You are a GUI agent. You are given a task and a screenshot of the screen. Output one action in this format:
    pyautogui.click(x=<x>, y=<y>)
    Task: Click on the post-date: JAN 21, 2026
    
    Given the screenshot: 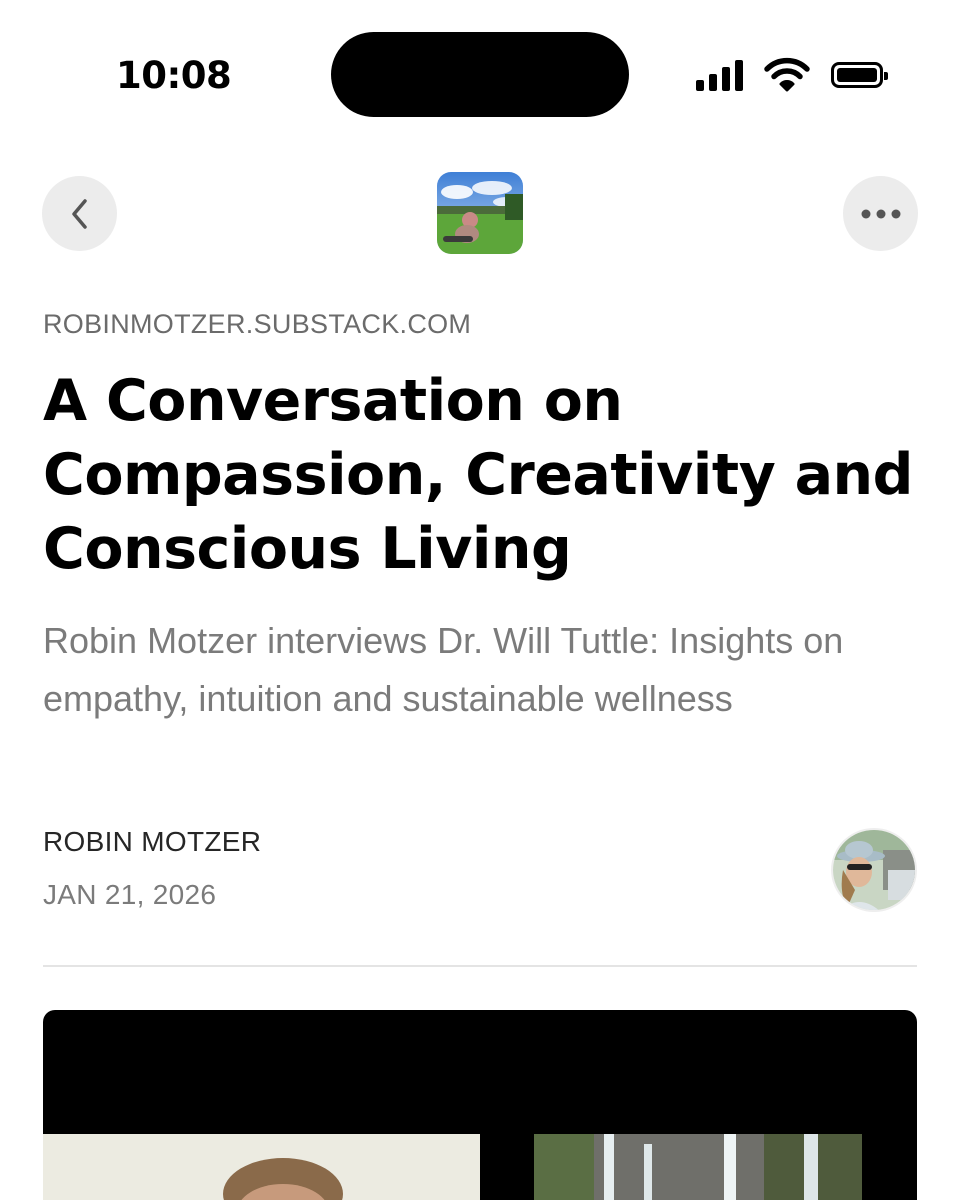 What is the action you would take?
    pyautogui.click(x=130, y=894)
    